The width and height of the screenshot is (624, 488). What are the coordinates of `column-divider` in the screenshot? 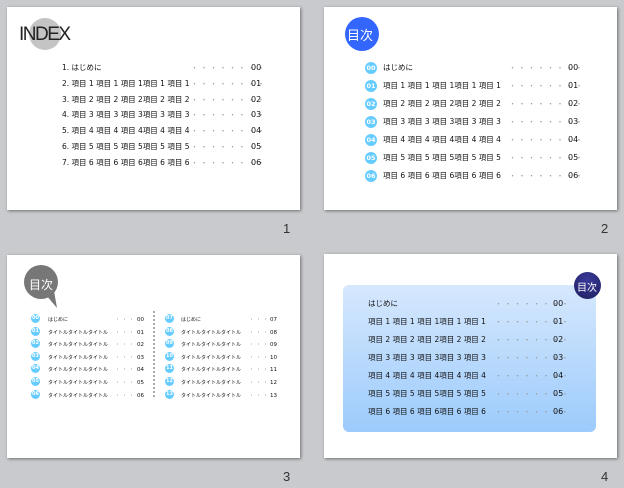 It's located at (154, 354).